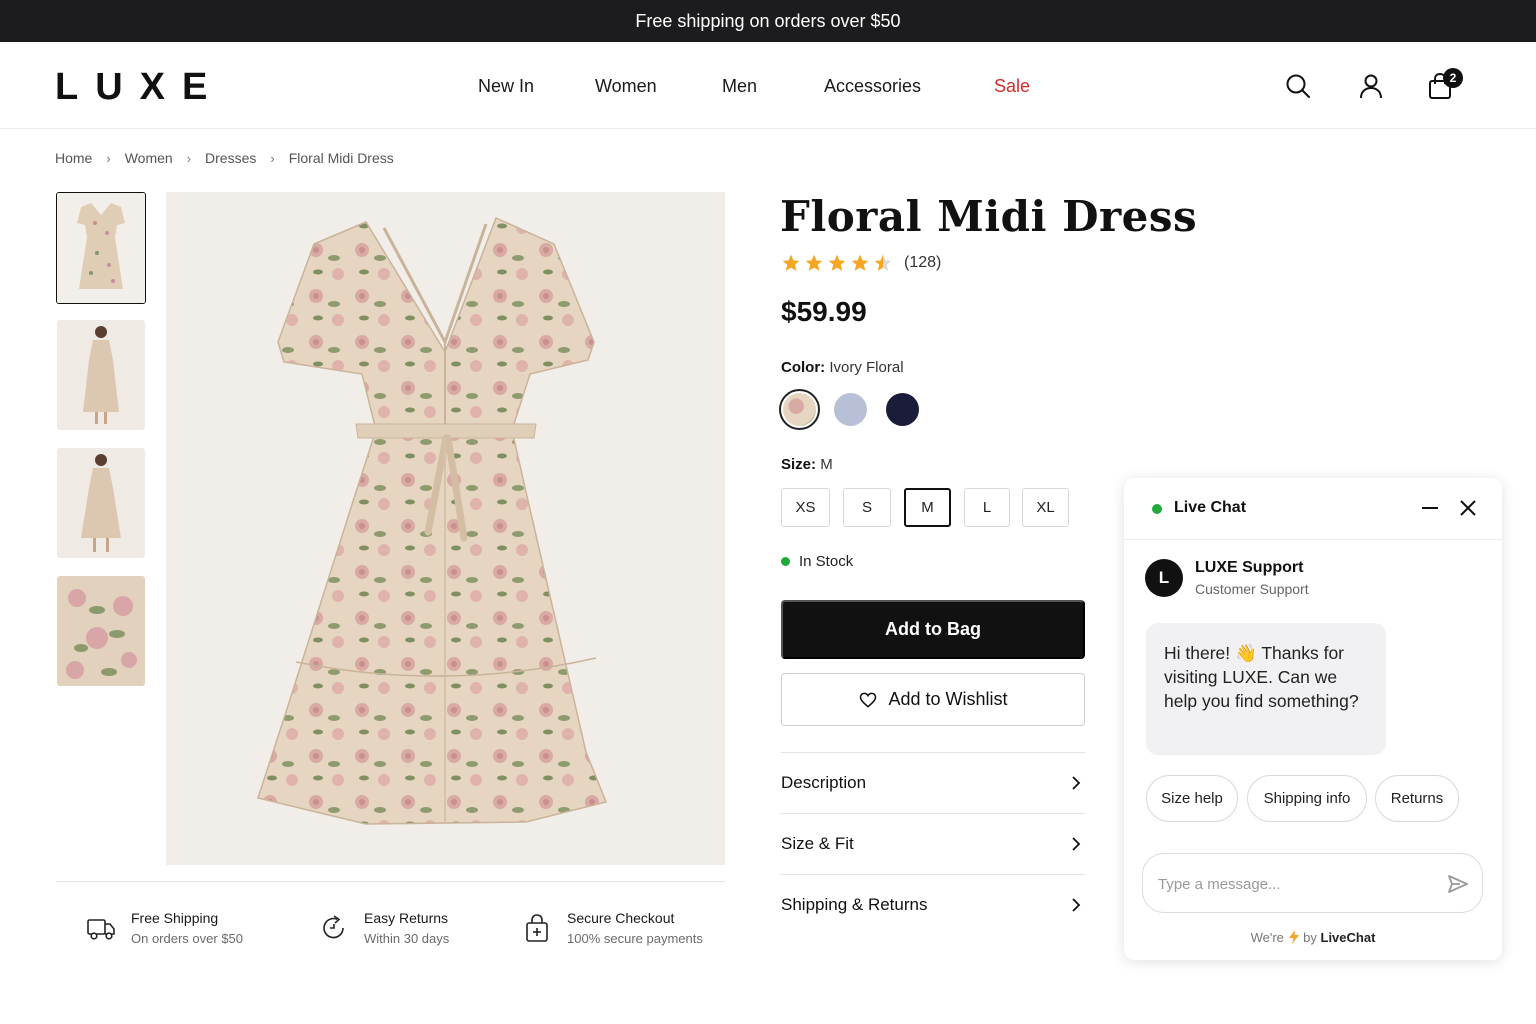 This screenshot has width=1536, height=1024. I want to click on breadcrumb-home: Home, so click(73, 158).